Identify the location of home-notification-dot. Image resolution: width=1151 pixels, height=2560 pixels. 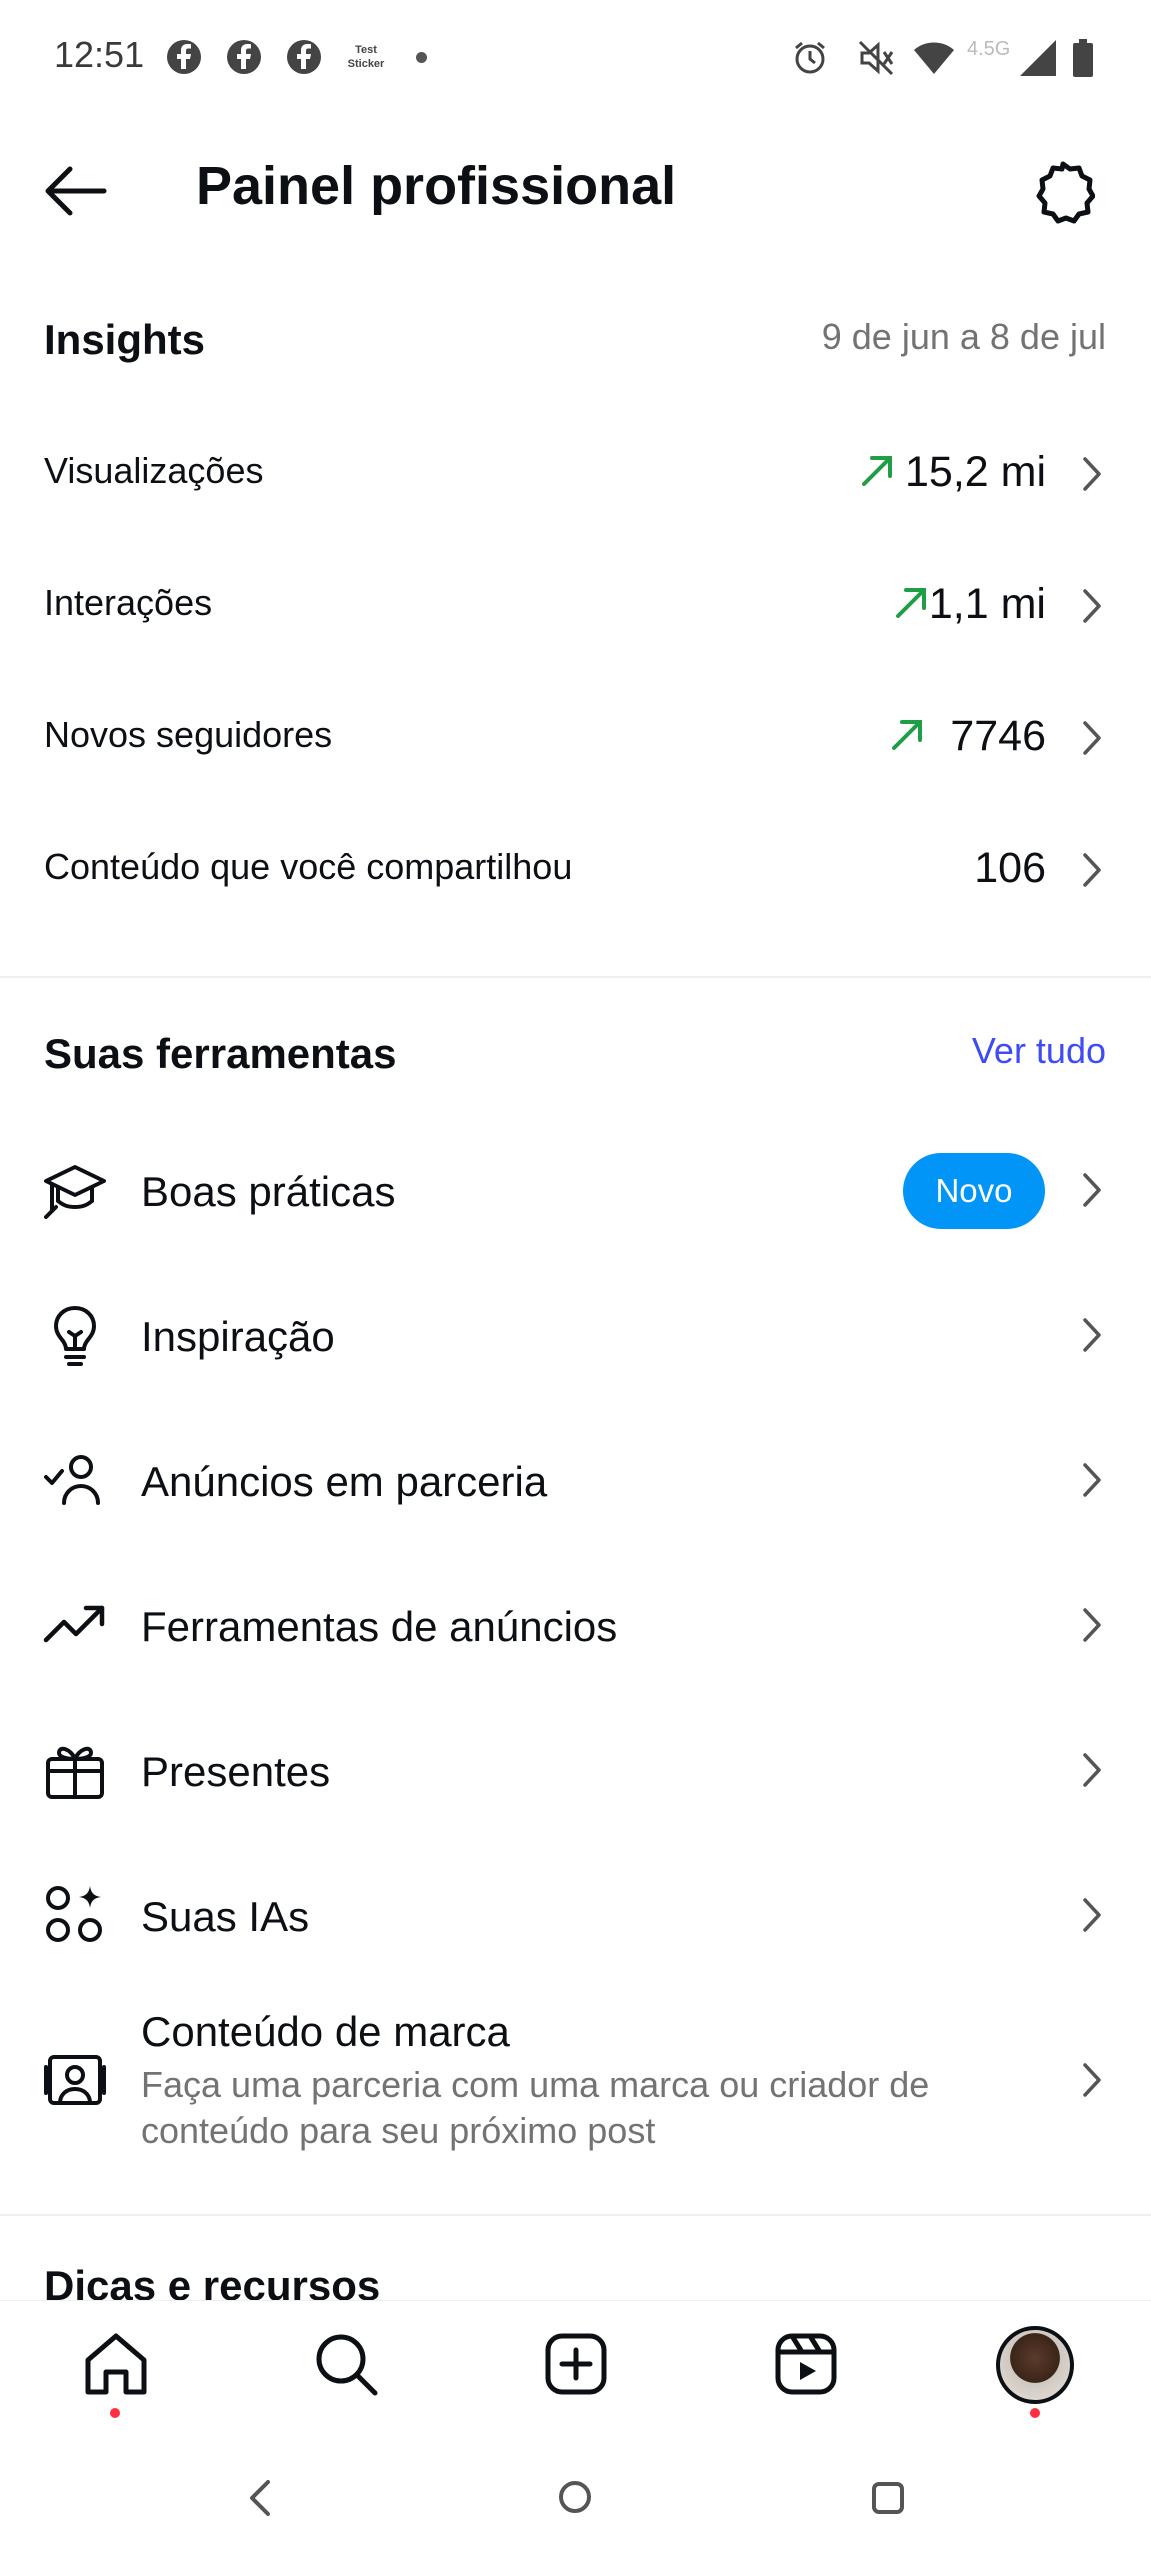
(115, 2413).